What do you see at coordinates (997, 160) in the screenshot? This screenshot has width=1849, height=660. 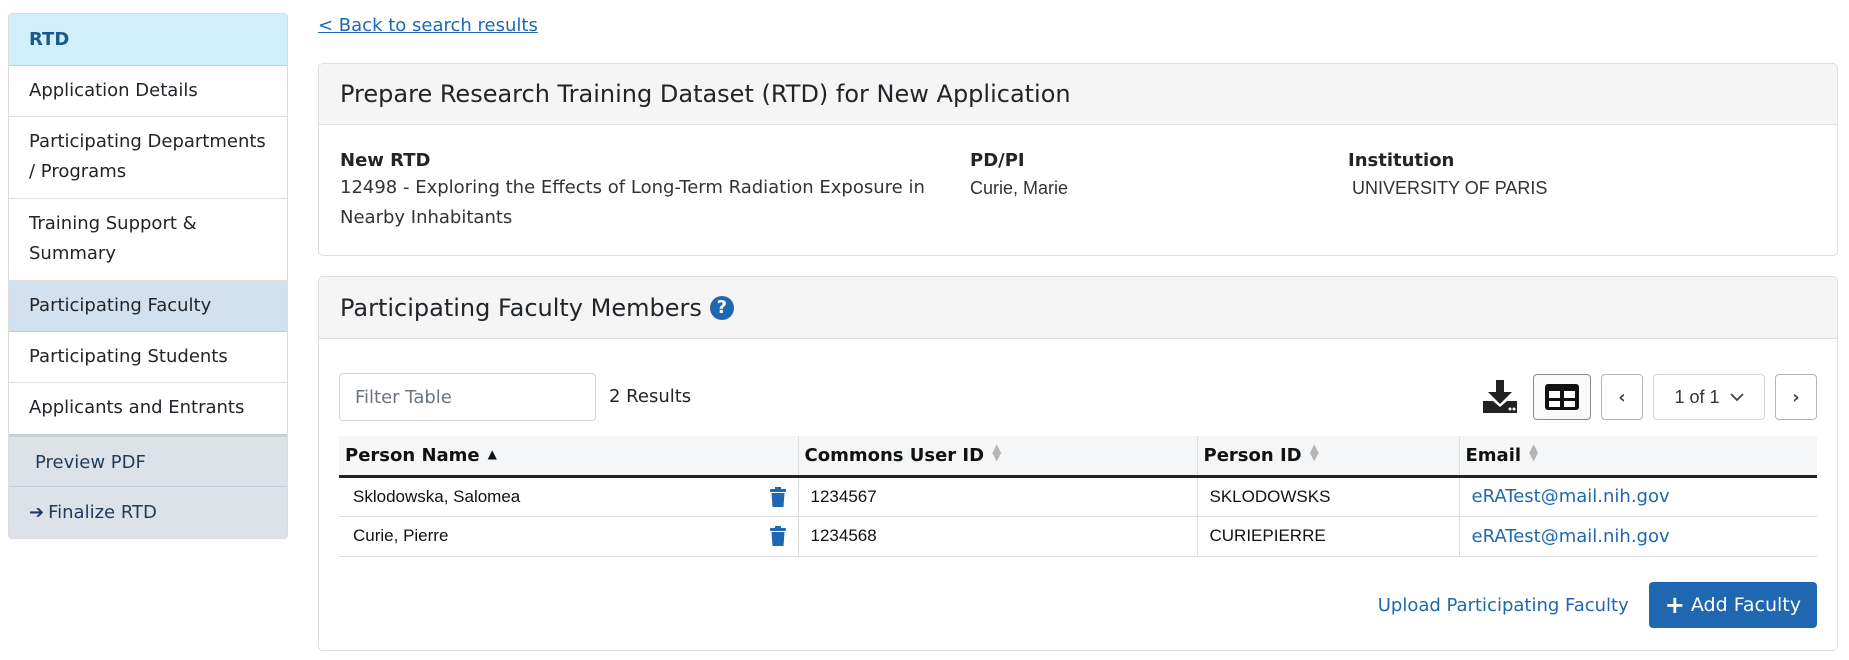 I see `pdpi-label: PD/PI` at bounding box center [997, 160].